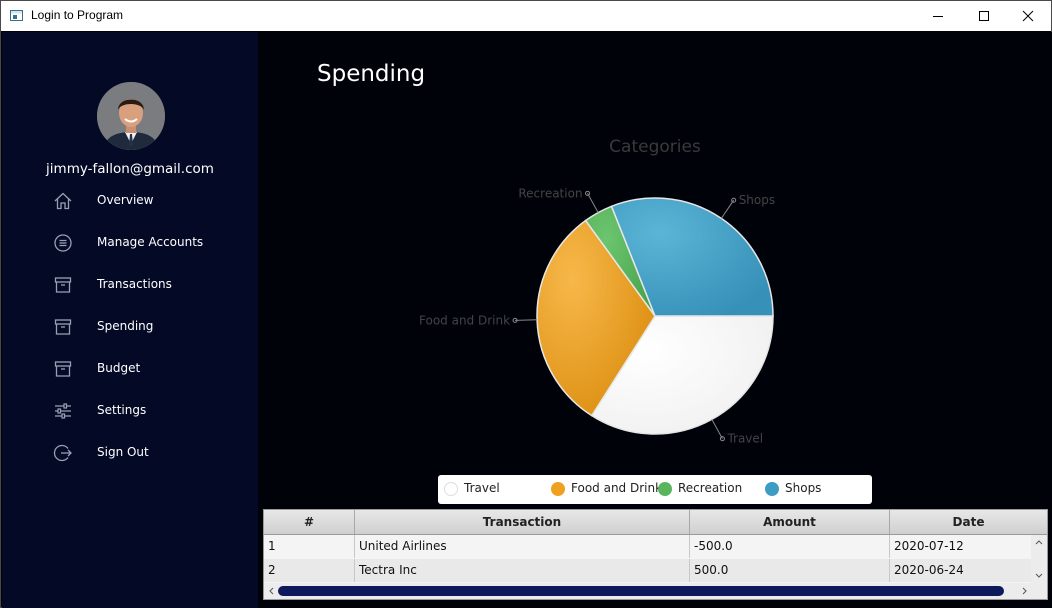  I want to click on chart-legend: Travel Food and Drink Recreation Shops, so click(655, 489).